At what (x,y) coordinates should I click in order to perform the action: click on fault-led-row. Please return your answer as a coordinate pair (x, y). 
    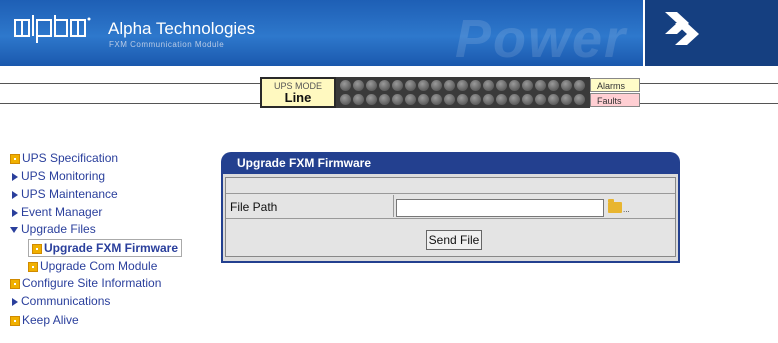
    Looking at the image, I should click on (462, 100).